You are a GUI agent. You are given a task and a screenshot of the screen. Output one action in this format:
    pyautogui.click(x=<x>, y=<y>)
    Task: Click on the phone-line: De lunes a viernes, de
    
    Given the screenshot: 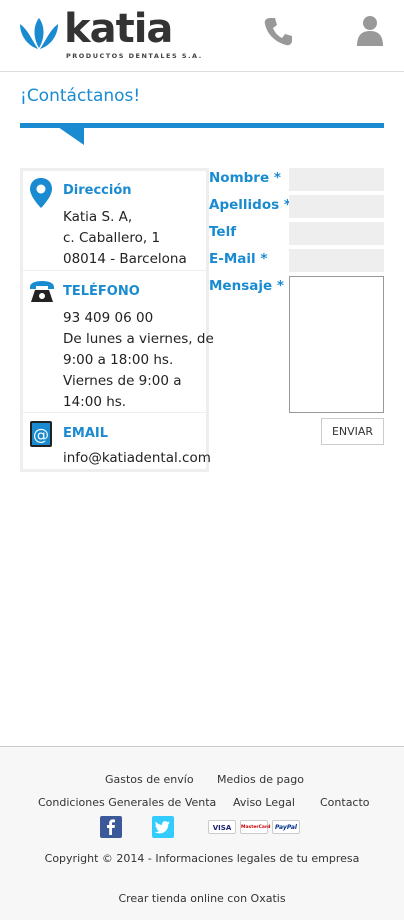 What is the action you would take?
    pyautogui.click(x=138, y=339)
    